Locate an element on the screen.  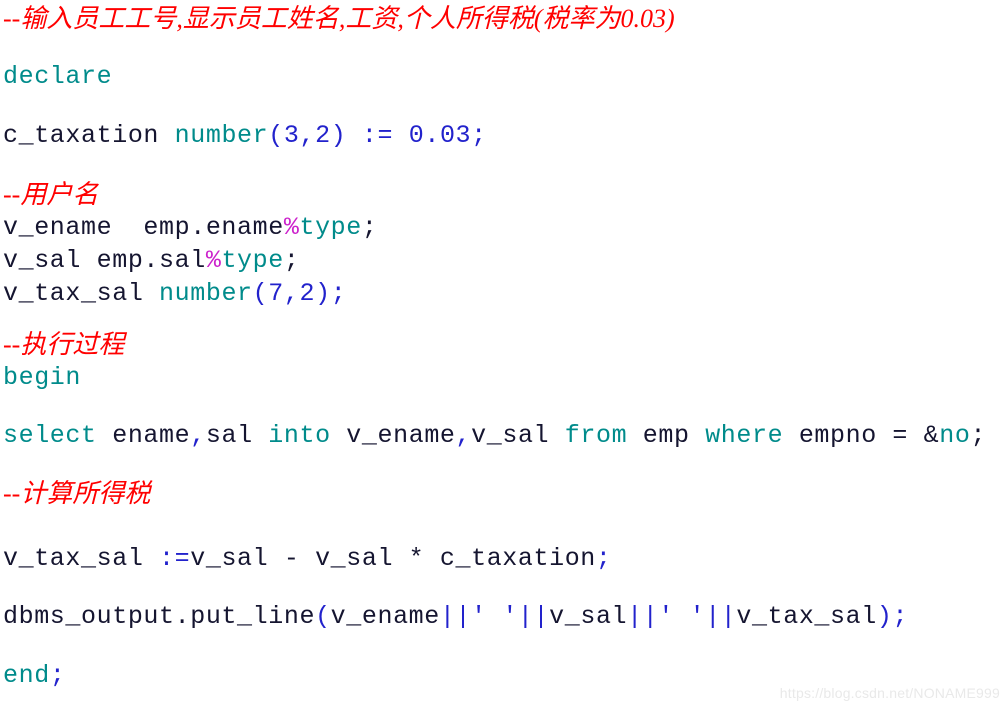
comment-text: --用户名 is located at coordinates (51, 194).